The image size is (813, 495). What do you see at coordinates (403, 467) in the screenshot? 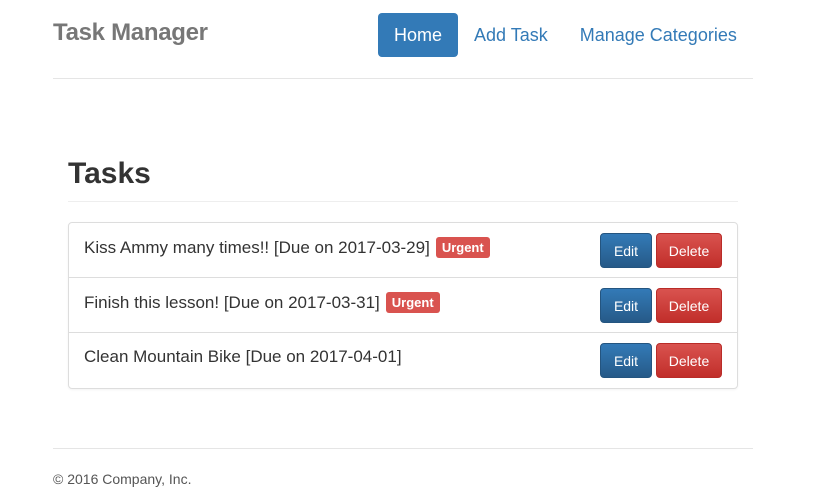
I see `footer: © 2016 Company, Inc.` at bounding box center [403, 467].